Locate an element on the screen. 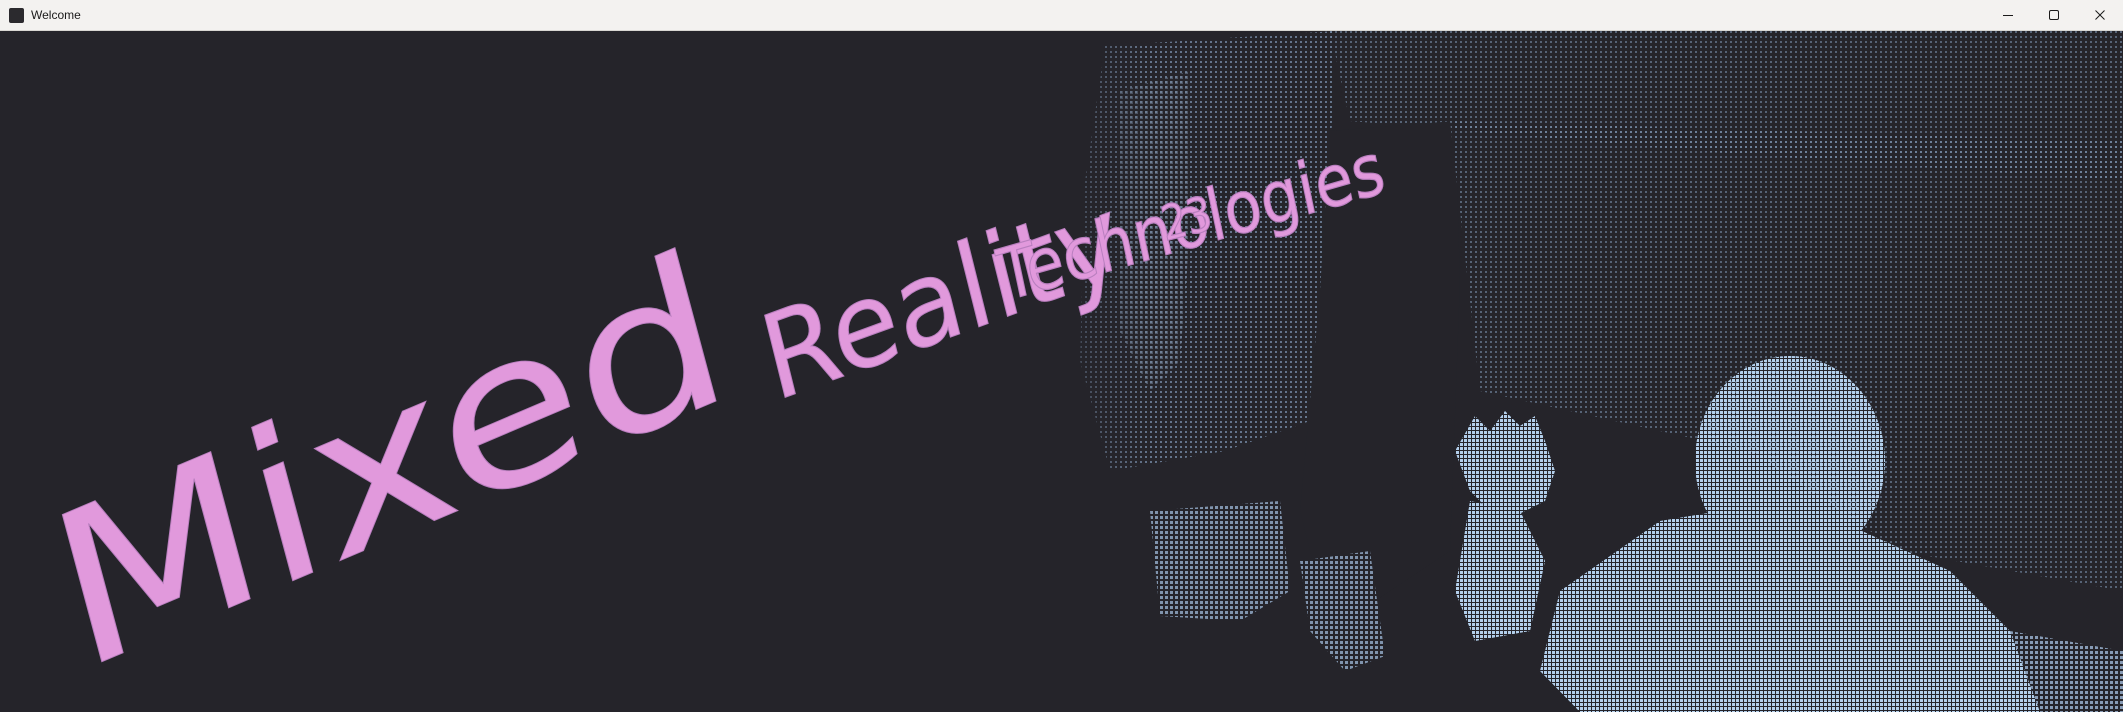  hand-points is located at coordinates (1505, 526).